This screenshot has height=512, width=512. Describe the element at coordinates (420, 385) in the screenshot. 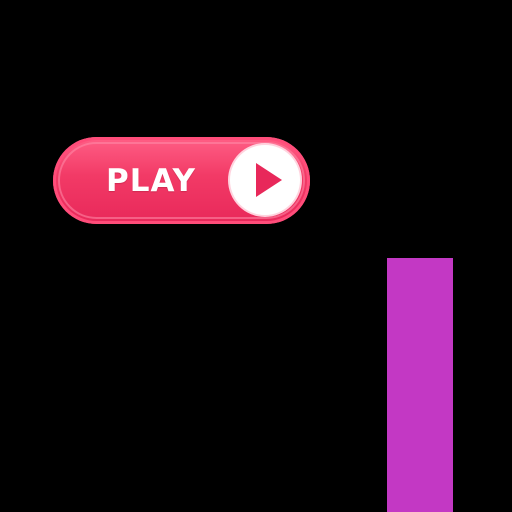

I see `magenta-bar` at that location.